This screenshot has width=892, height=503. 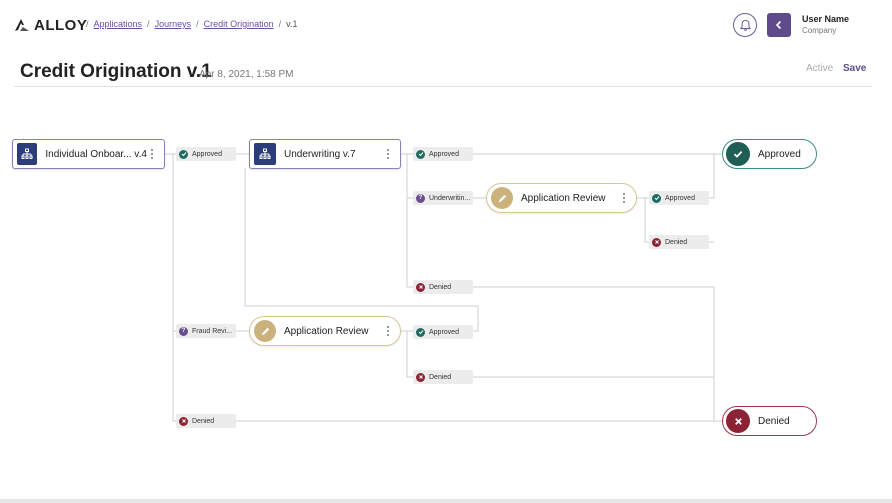 I want to click on user-company: Company, so click(x=819, y=30).